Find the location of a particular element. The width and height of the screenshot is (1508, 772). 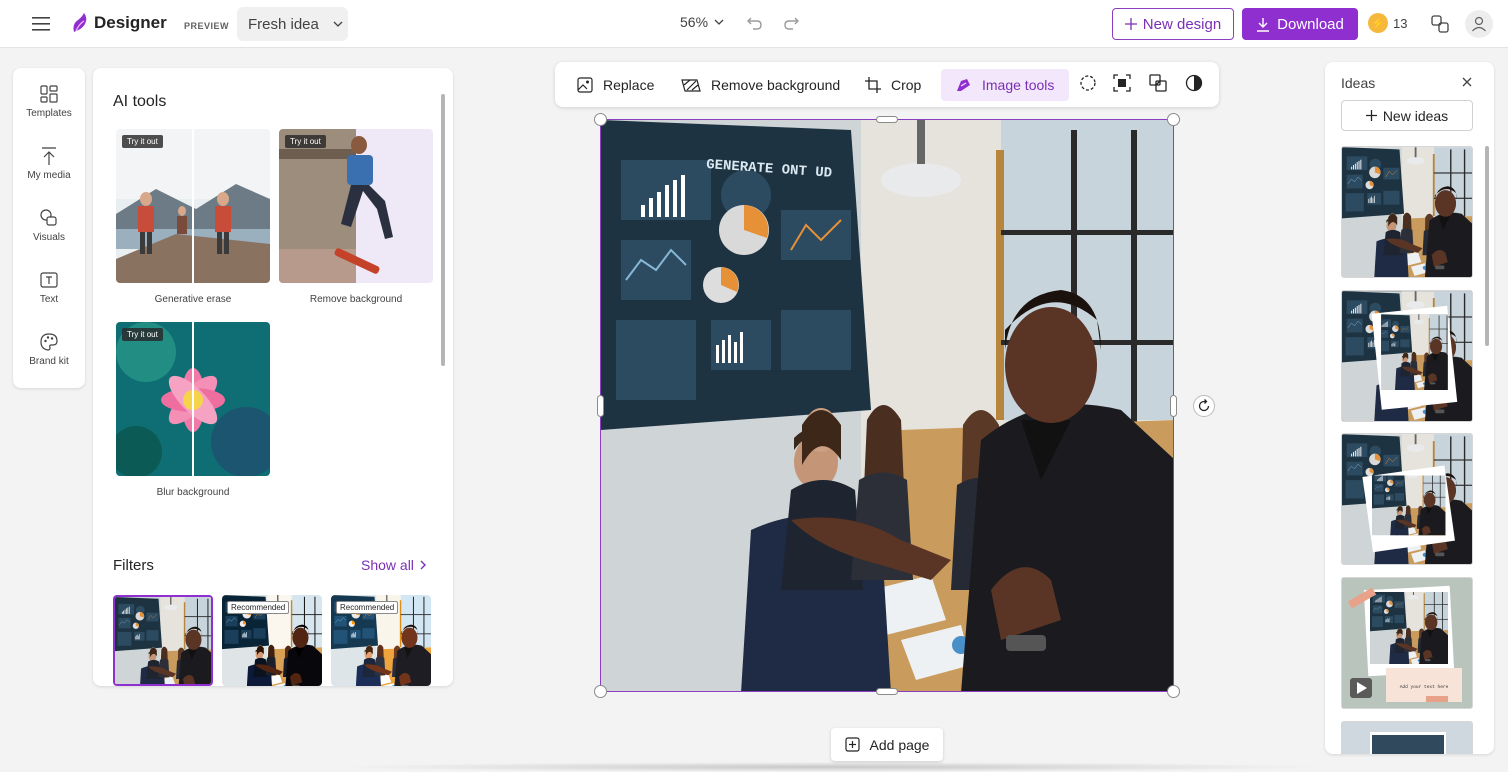

remove-background-preview is located at coordinates (356, 206).